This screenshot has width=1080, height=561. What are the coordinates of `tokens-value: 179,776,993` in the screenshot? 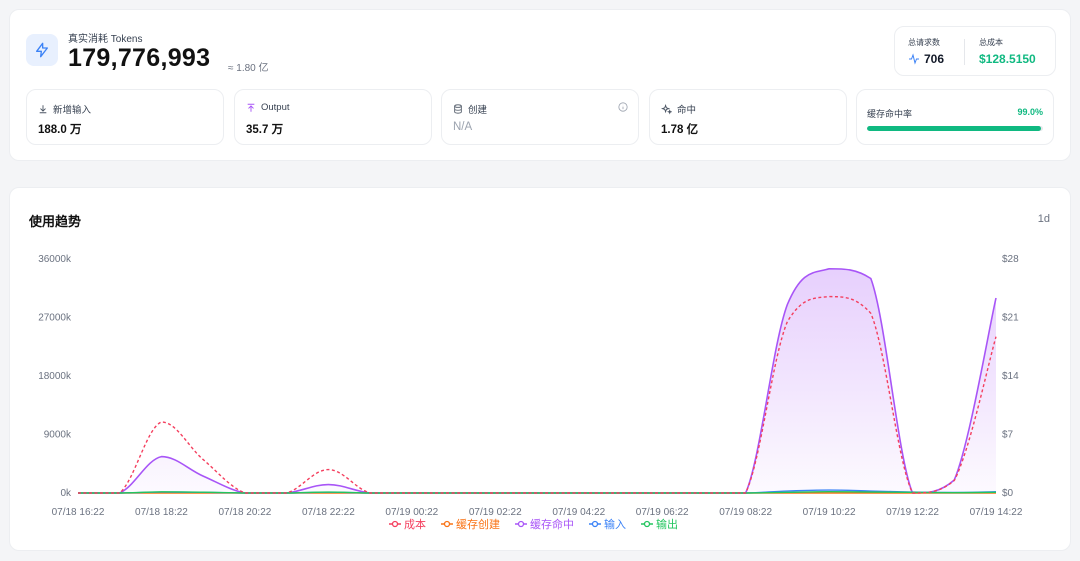 It's located at (139, 58).